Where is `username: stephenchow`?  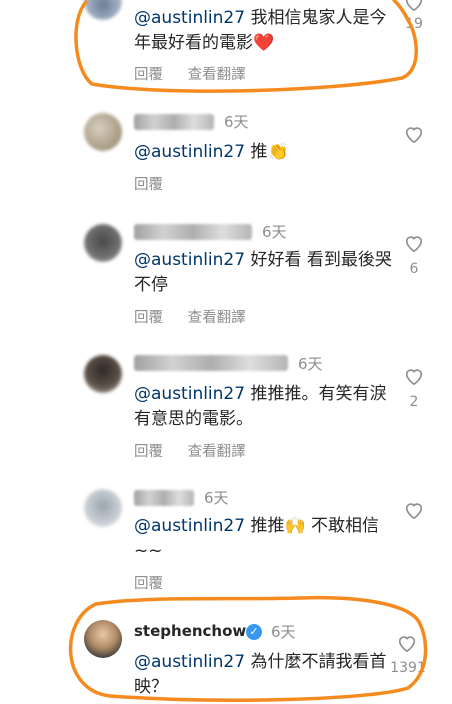
username: stephenchow is located at coordinates (190, 631).